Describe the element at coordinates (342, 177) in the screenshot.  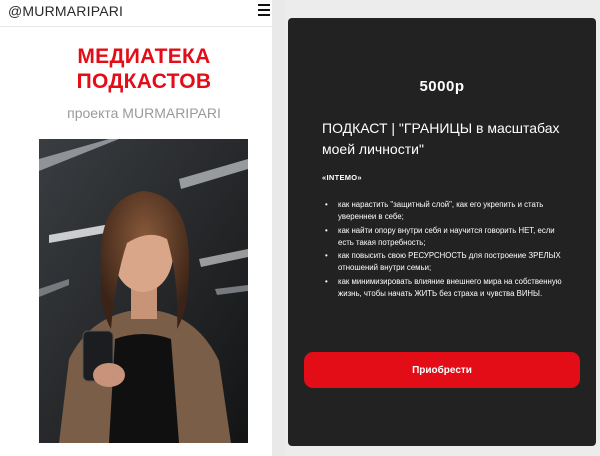
I see `product-tag: «INTEMO»` at that location.